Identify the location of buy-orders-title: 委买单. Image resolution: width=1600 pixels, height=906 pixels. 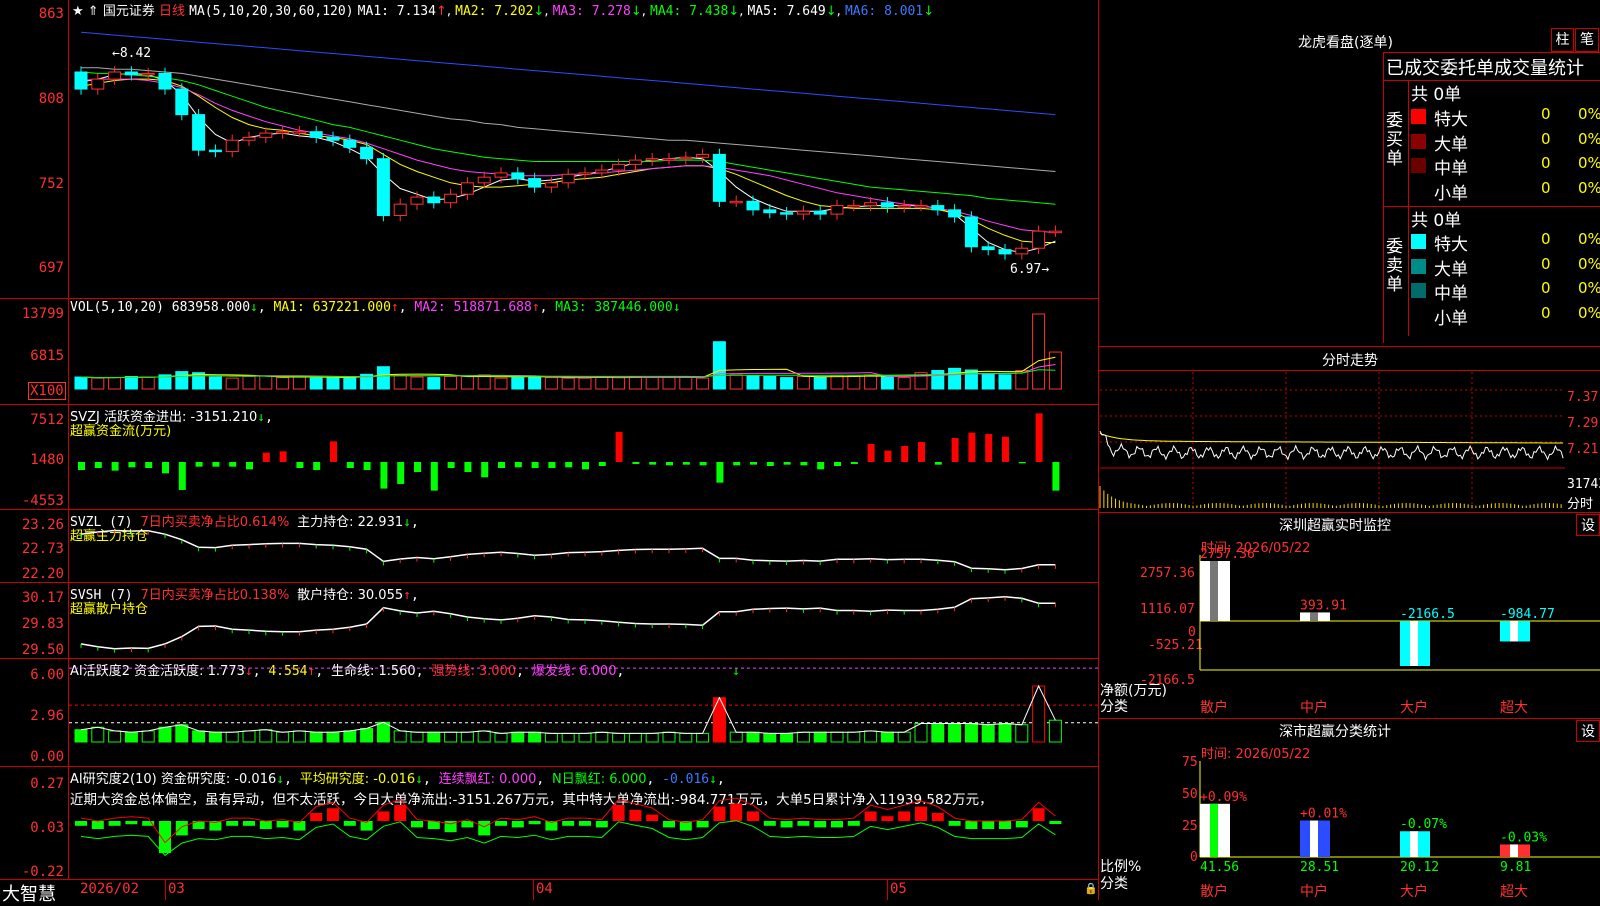
(1394, 140).